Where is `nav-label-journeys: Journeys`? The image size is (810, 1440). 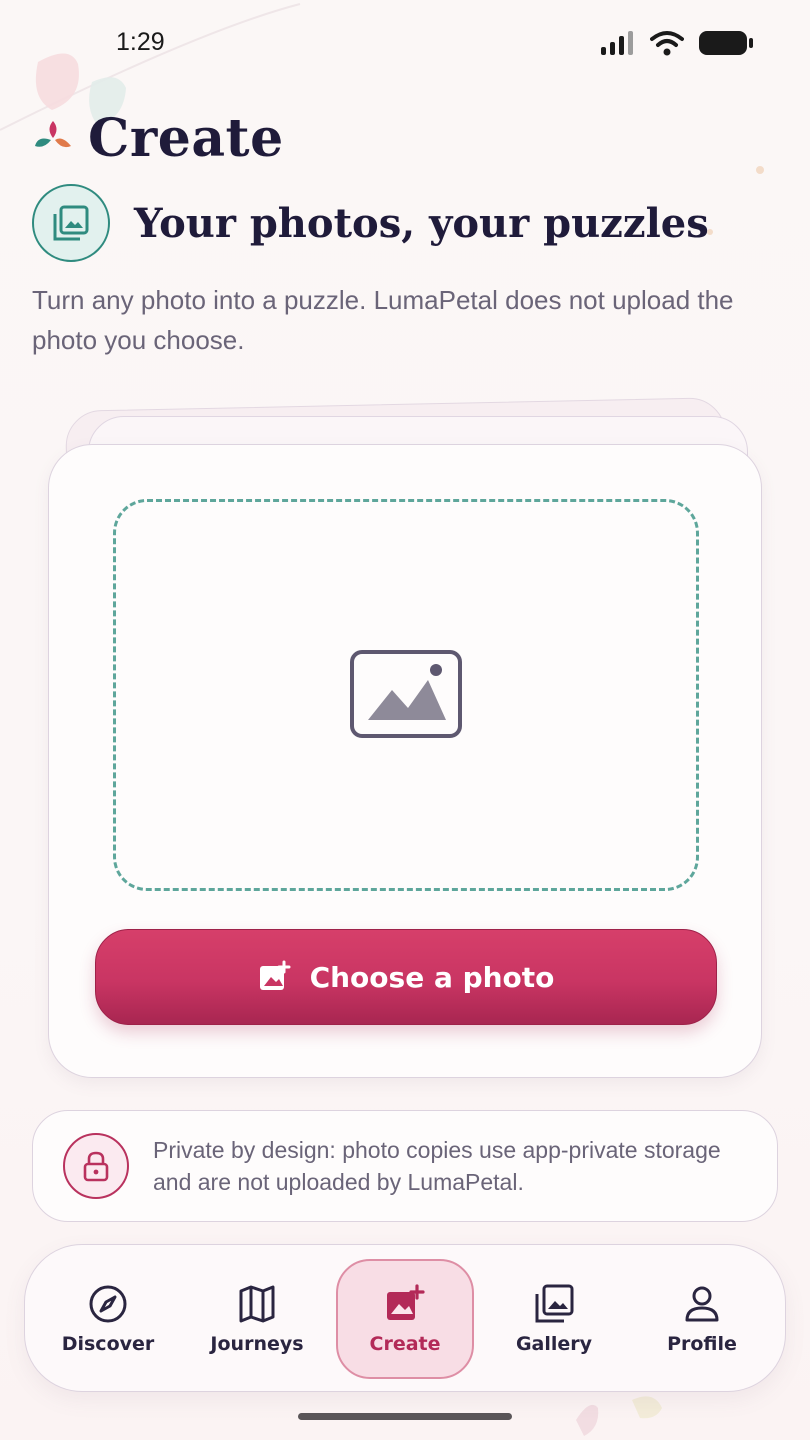 nav-label-journeys: Journeys is located at coordinates (257, 1344).